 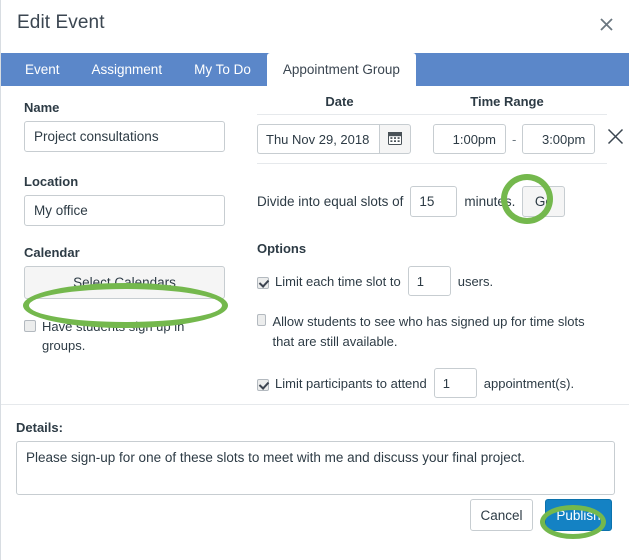 I want to click on calendar-picker-button, so click(x=395, y=139).